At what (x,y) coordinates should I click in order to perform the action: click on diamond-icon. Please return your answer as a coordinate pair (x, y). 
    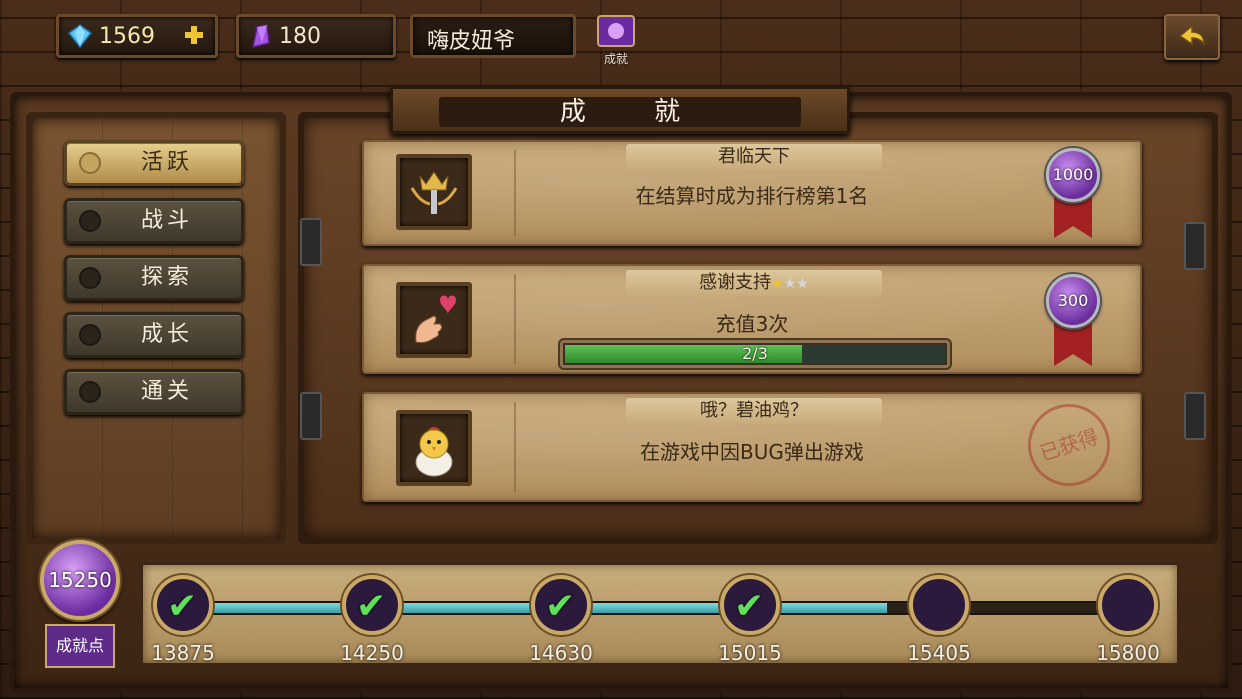
    Looking at the image, I should click on (80, 36).